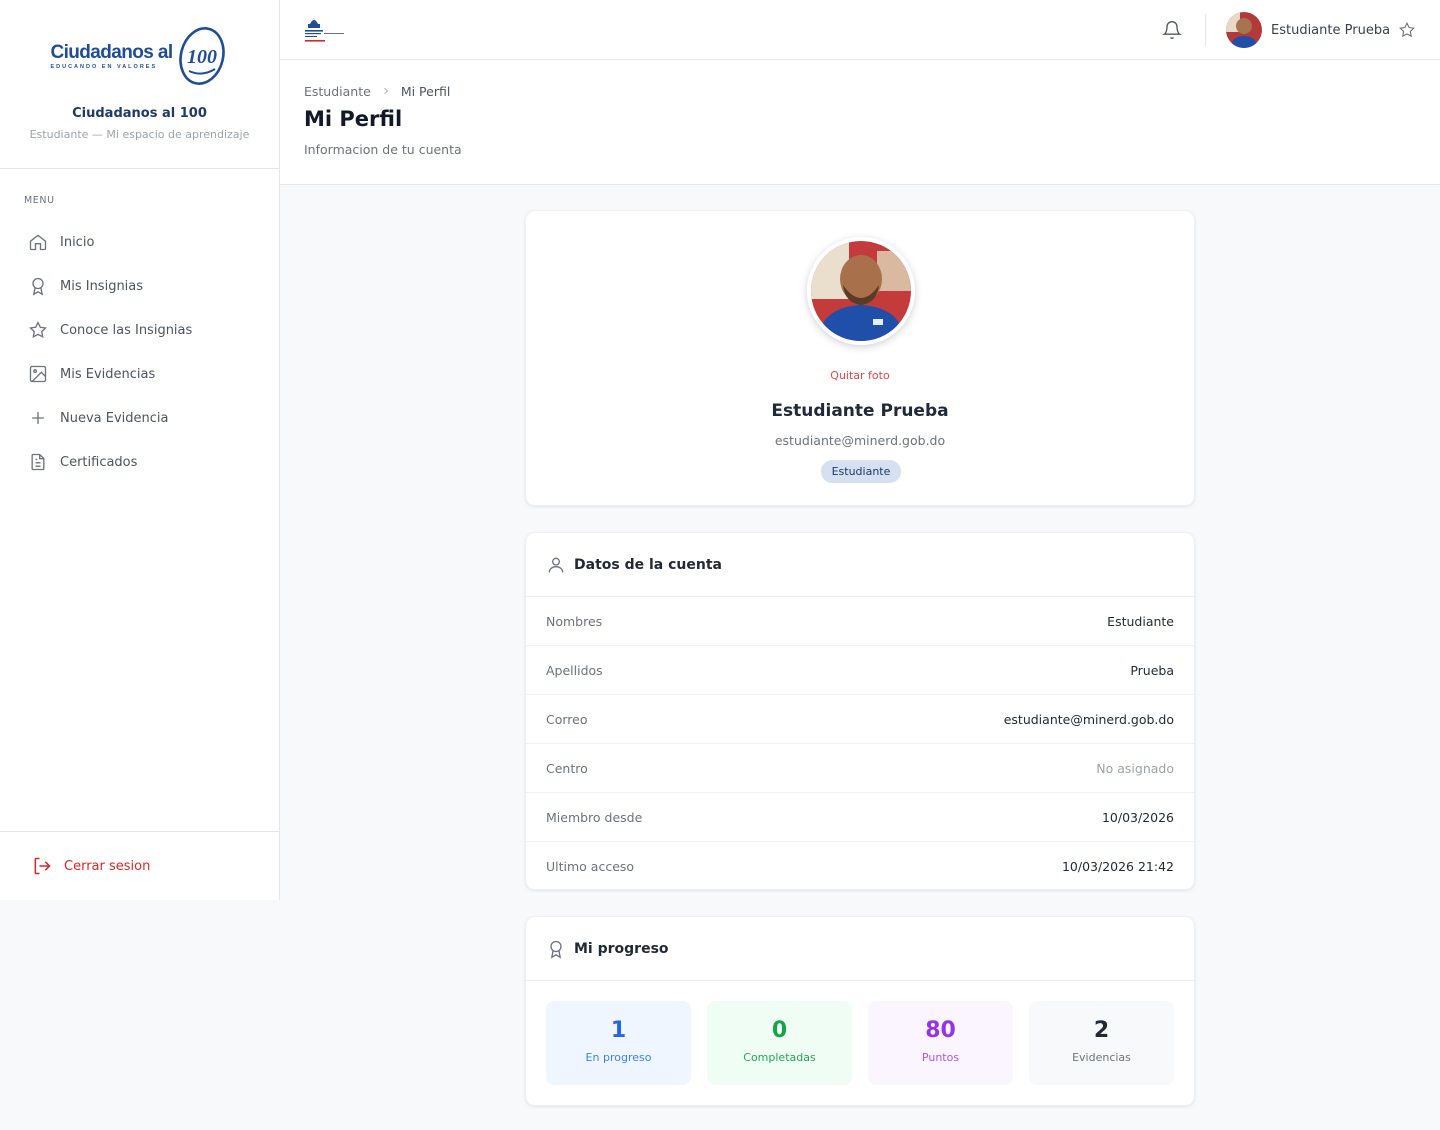 The width and height of the screenshot is (1440, 1130). Describe the element at coordinates (1088, 719) in the screenshot. I see `row-value: estudiante@minerd.gob.do` at that location.